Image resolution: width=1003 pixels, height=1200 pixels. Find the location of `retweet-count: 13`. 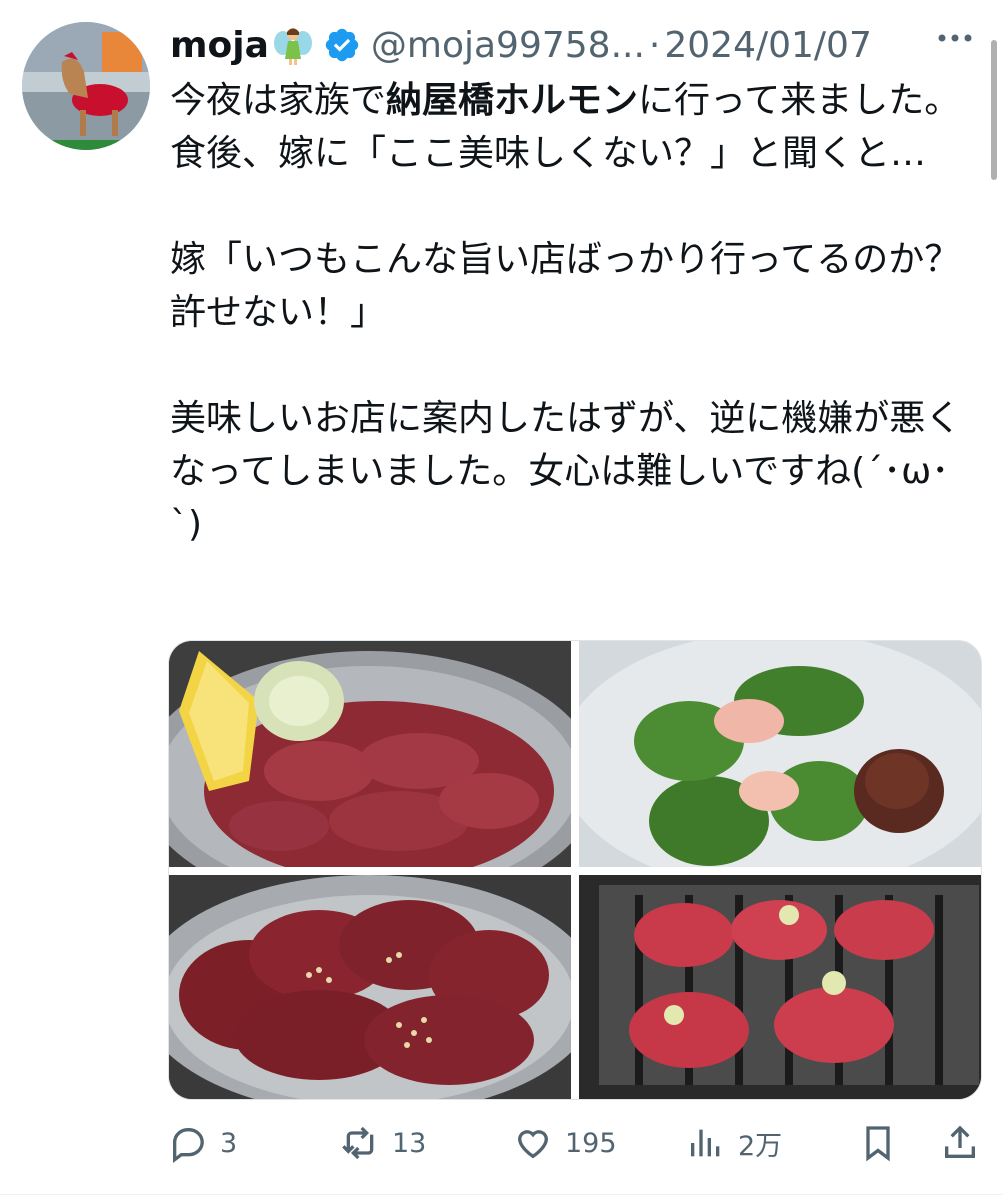

retweet-count: 13 is located at coordinates (409, 1143).